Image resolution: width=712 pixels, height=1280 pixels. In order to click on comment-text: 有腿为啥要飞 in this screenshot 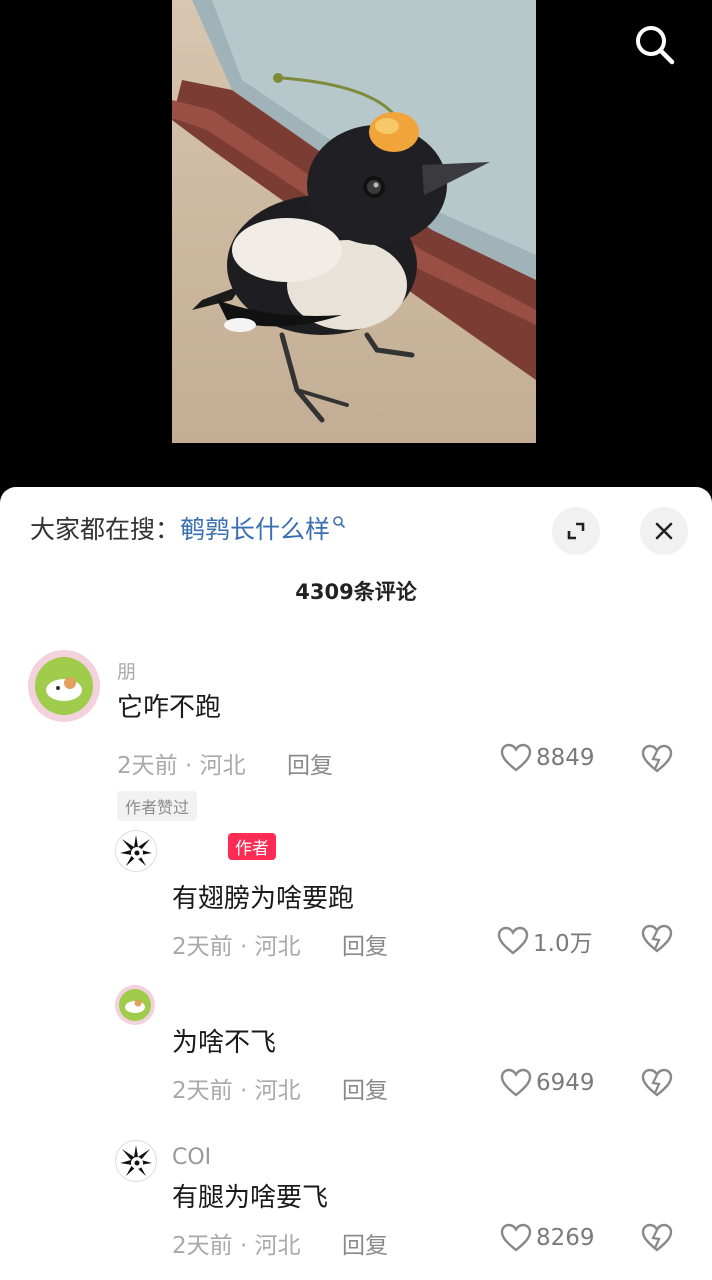, I will do `click(250, 1198)`.